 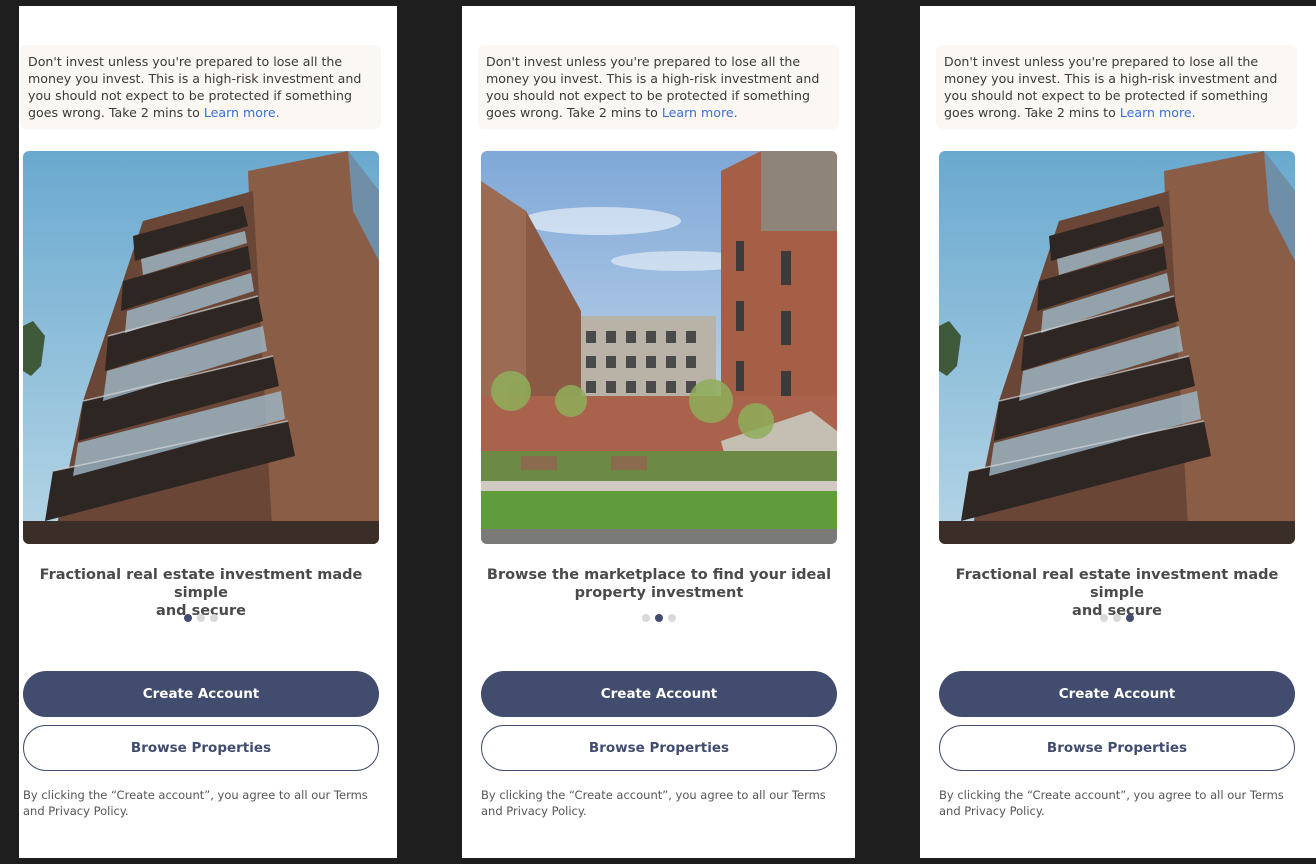 What do you see at coordinates (659, 593) in the screenshot?
I see `slide-caption-line-2: property investment` at bounding box center [659, 593].